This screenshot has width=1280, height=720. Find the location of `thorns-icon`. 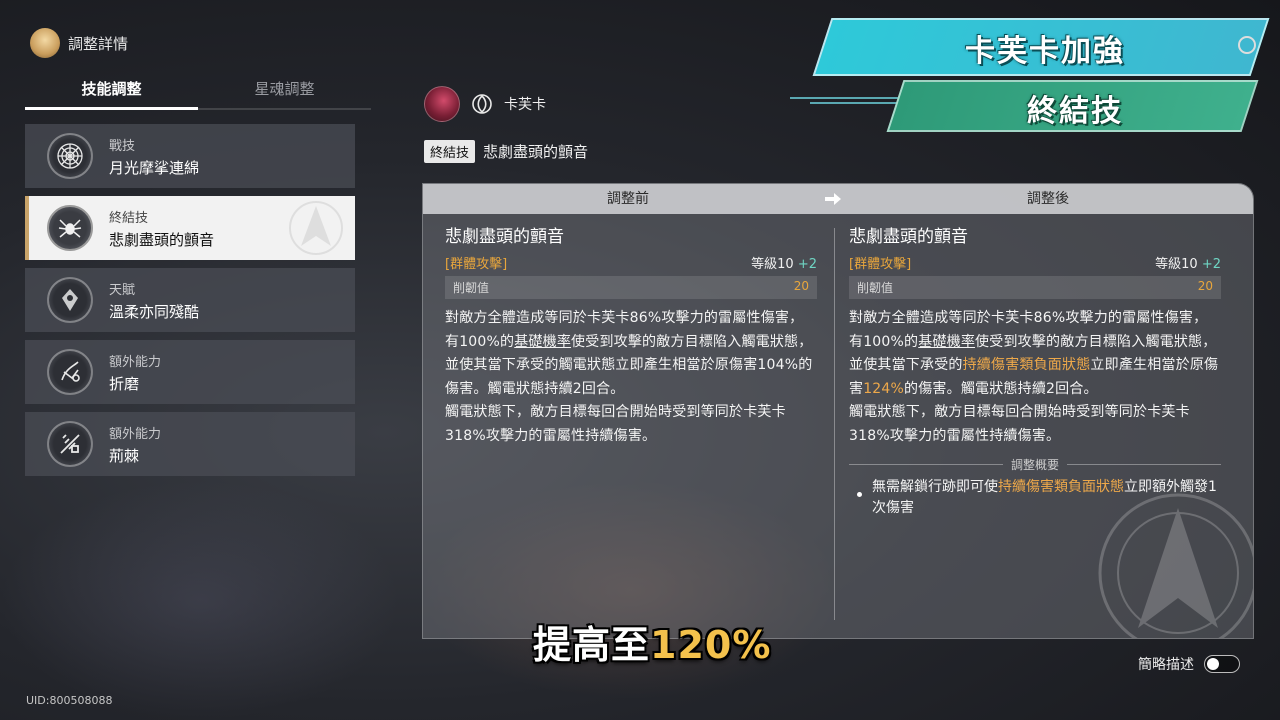

thorns-icon is located at coordinates (70, 444).